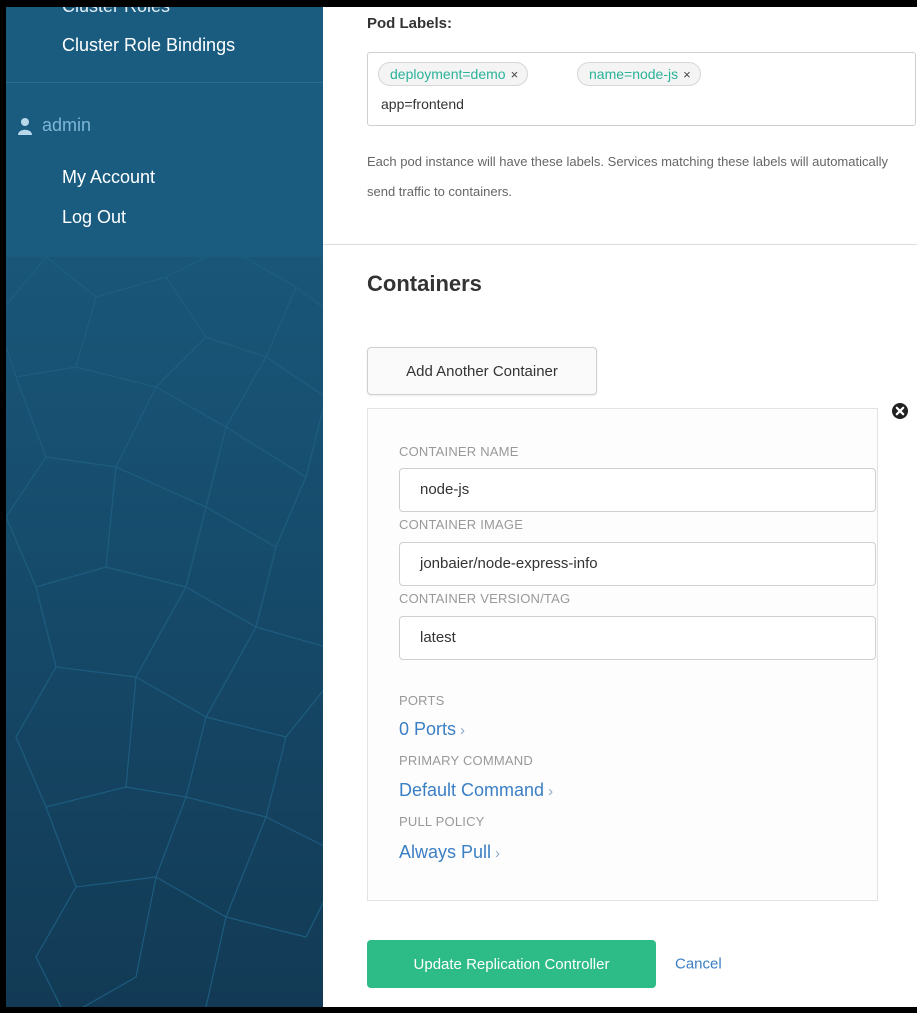  What do you see at coordinates (485, 598) in the screenshot?
I see `container-version-label: CONTAINER VERSION/TAG` at bounding box center [485, 598].